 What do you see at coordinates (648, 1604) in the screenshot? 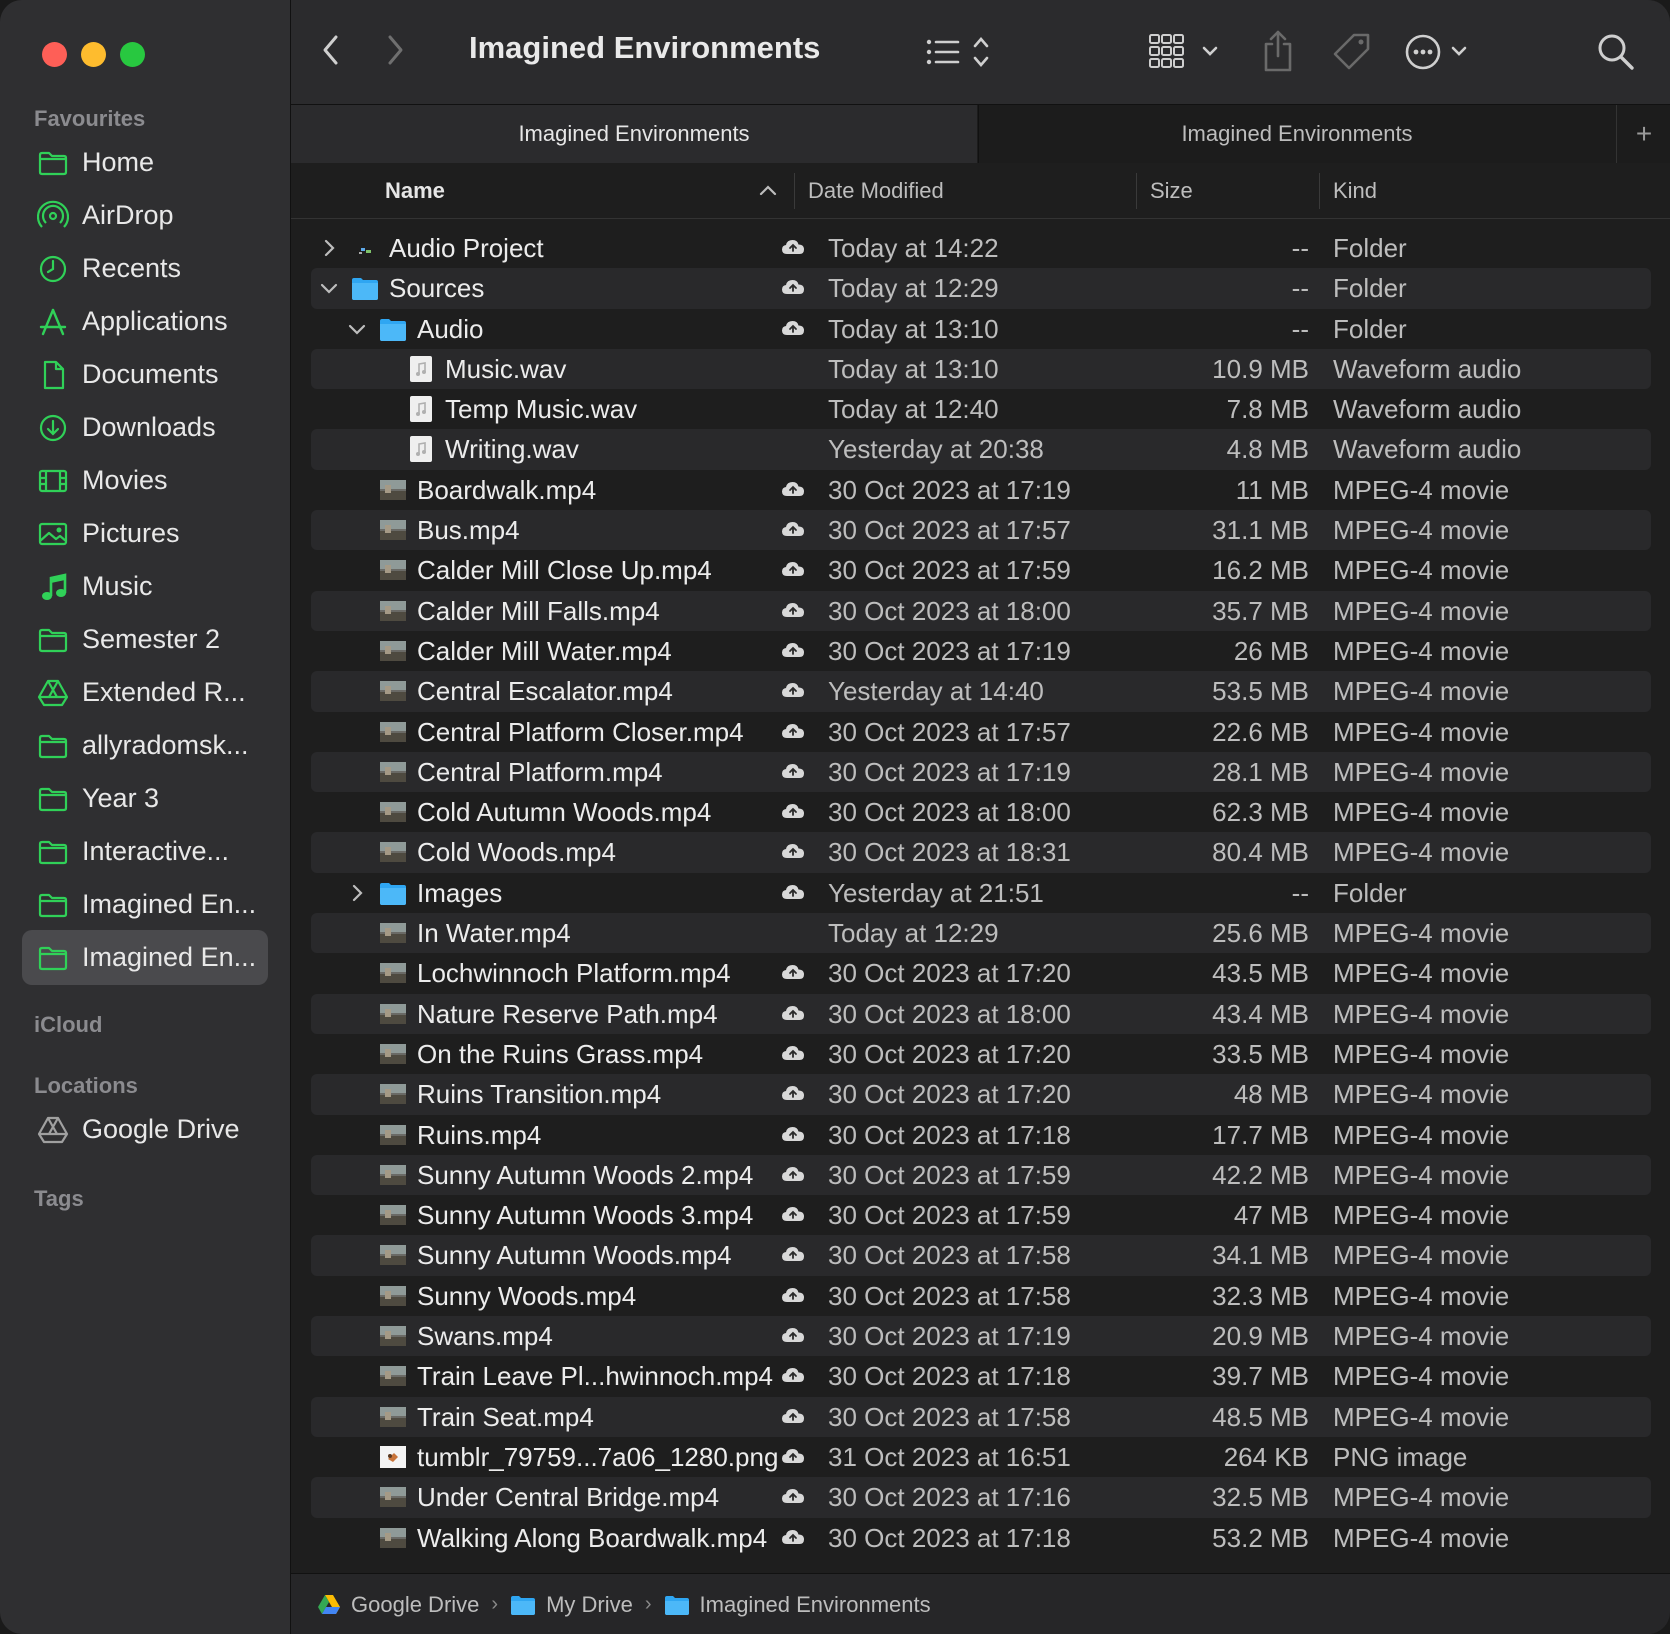
I see `chevron-right-icon: ›` at bounding box center [648, 1604].